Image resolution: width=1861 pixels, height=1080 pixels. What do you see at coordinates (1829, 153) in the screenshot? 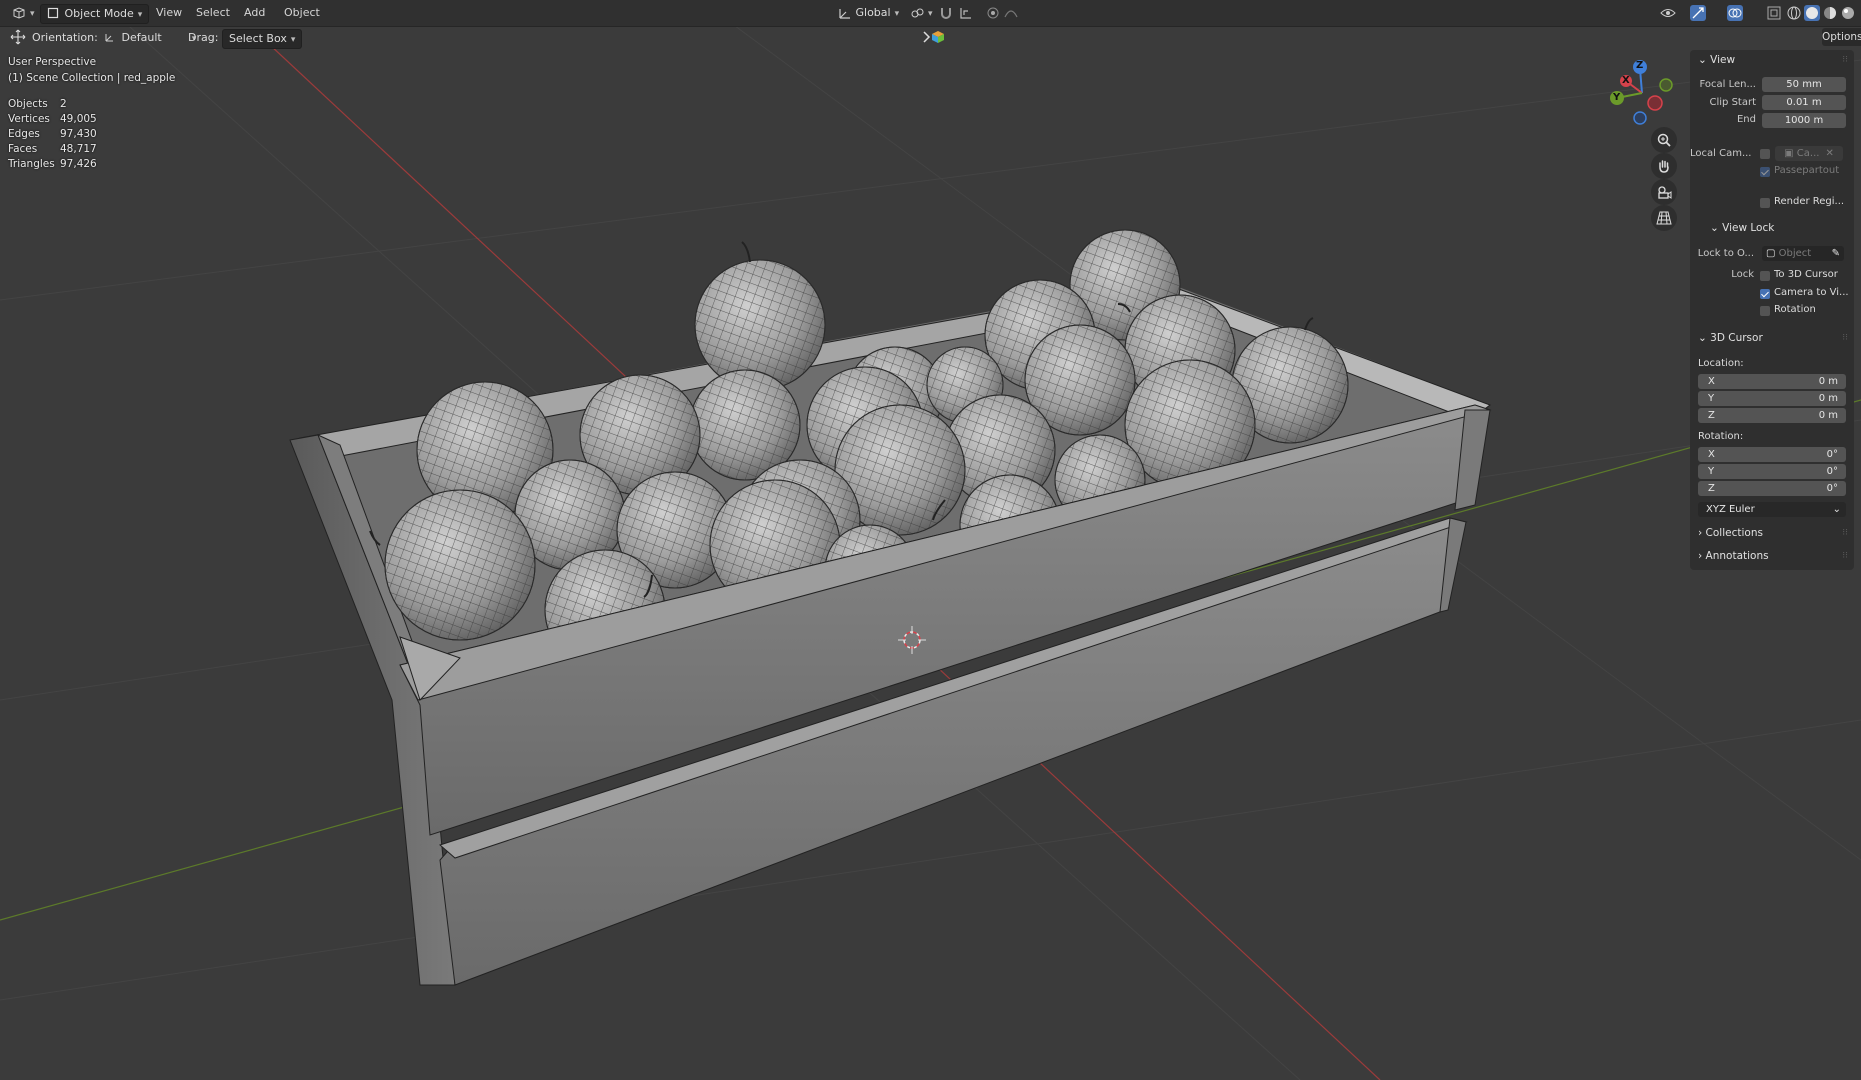
I see `close-icon: ✕` at bounding box center [1829, 153].